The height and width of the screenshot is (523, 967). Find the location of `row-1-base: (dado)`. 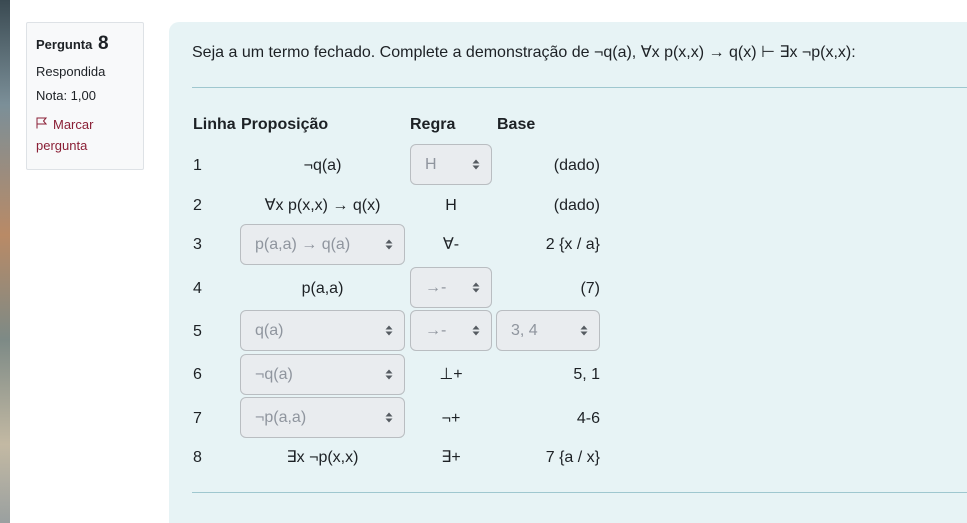

row-1-base: (dado) is located at coordinates (576, 165).